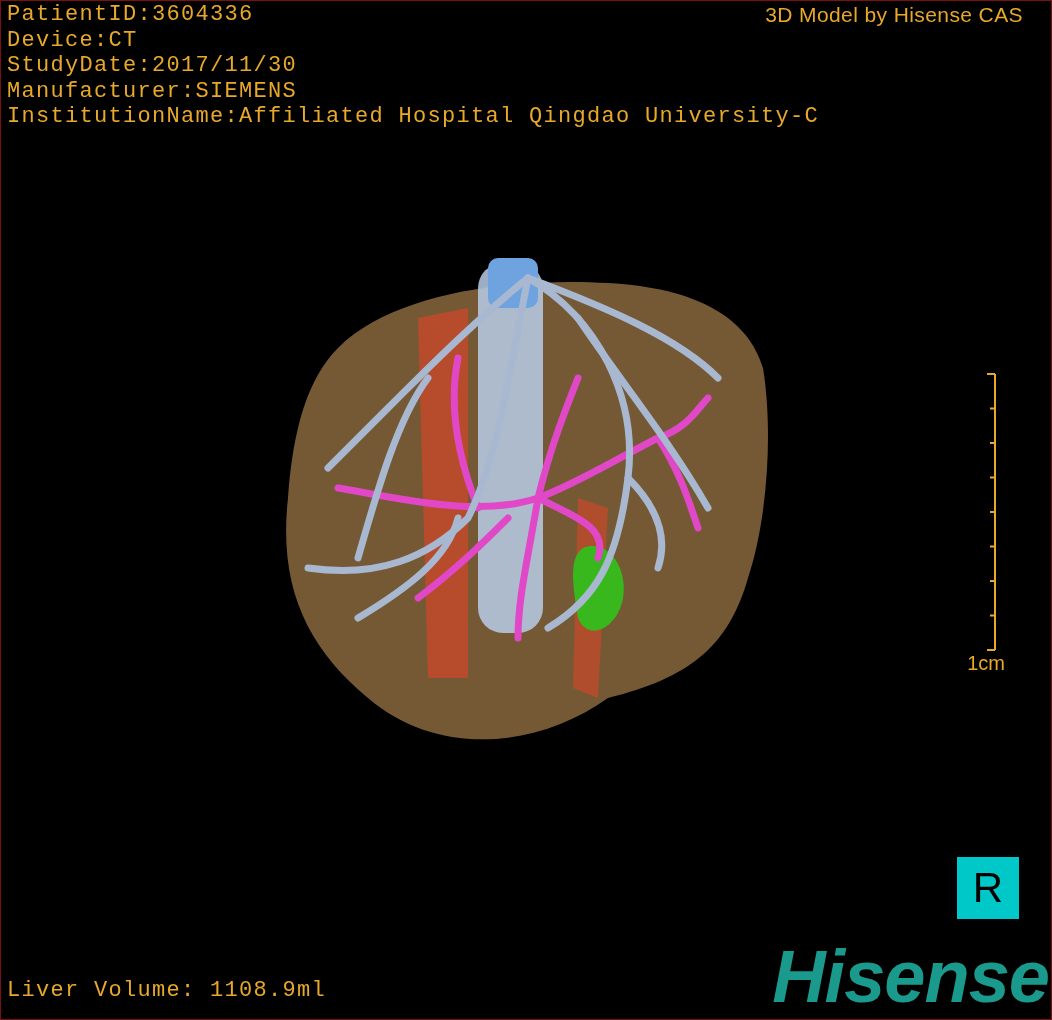  What do you see at coordinates (910, 977) in the screenshot?
I see `hisense-logo: Hisense` at bounding box center [910, 977].